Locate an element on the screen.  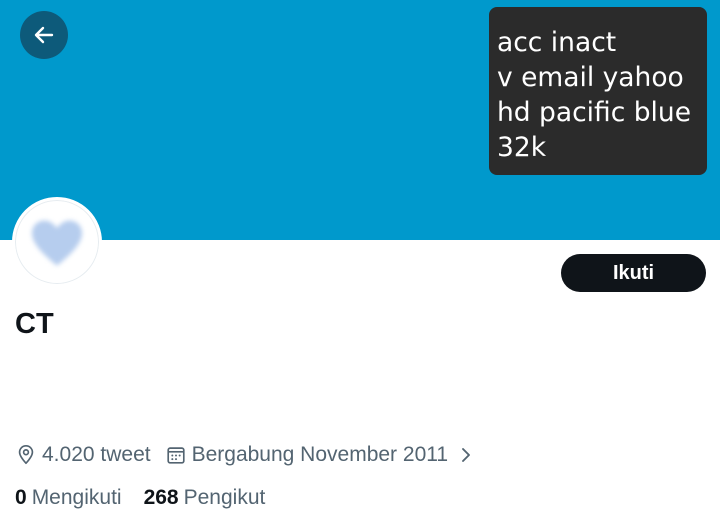
join-date: Bergabung November 2011 is located at coordinates (306, 455).